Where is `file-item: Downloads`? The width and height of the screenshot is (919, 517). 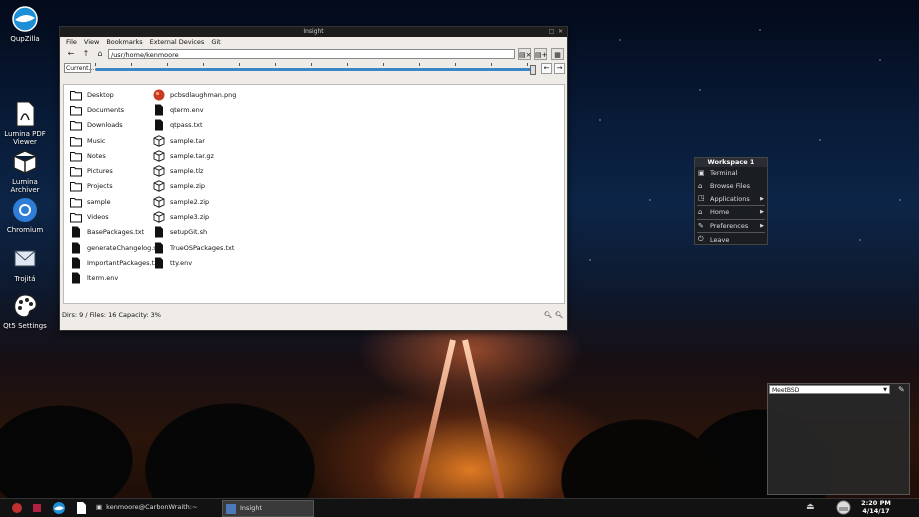 file-item: Downloads is located at coordinates (115, 125).